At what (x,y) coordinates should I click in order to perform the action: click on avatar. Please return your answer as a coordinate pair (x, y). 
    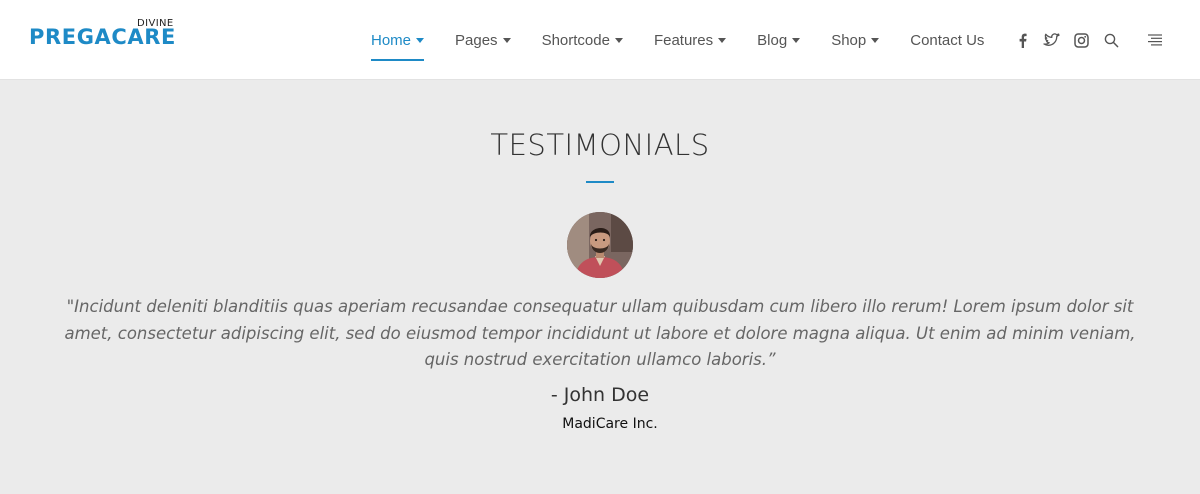
    Looking at the image, I should click on (600, 245).